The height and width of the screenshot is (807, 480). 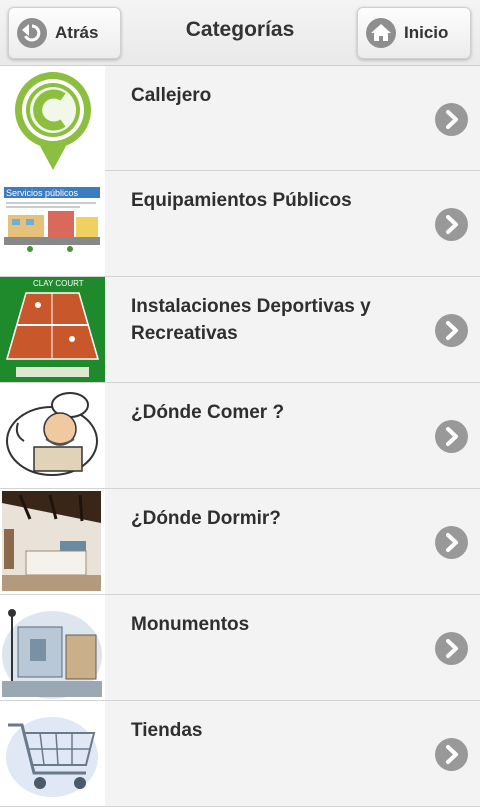 What do you see at coordinates (381, 33) in the screenshot?
I see `home-icon` at bounding box center [381, 33].